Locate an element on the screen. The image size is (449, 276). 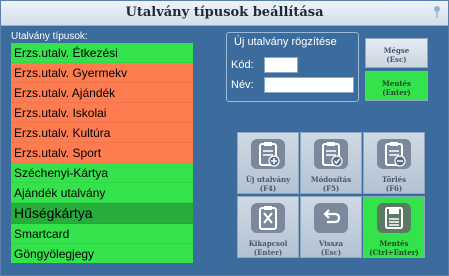
save-top-button: Mentés (Enter) is located at coordinates (396, 86).